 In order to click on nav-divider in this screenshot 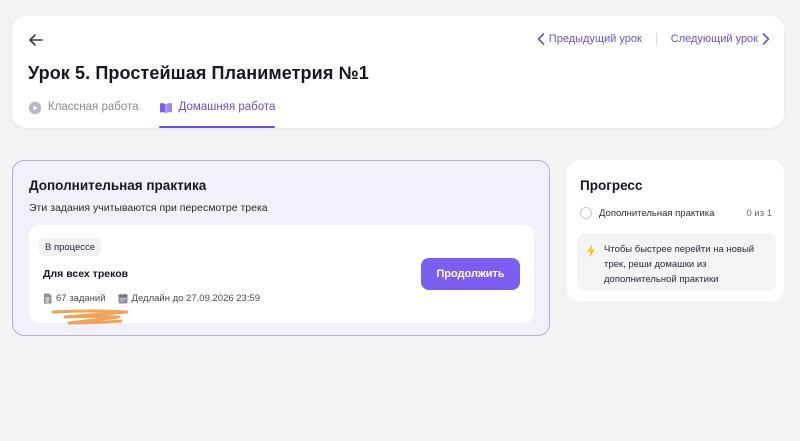, I will do `click(656, 39)`.